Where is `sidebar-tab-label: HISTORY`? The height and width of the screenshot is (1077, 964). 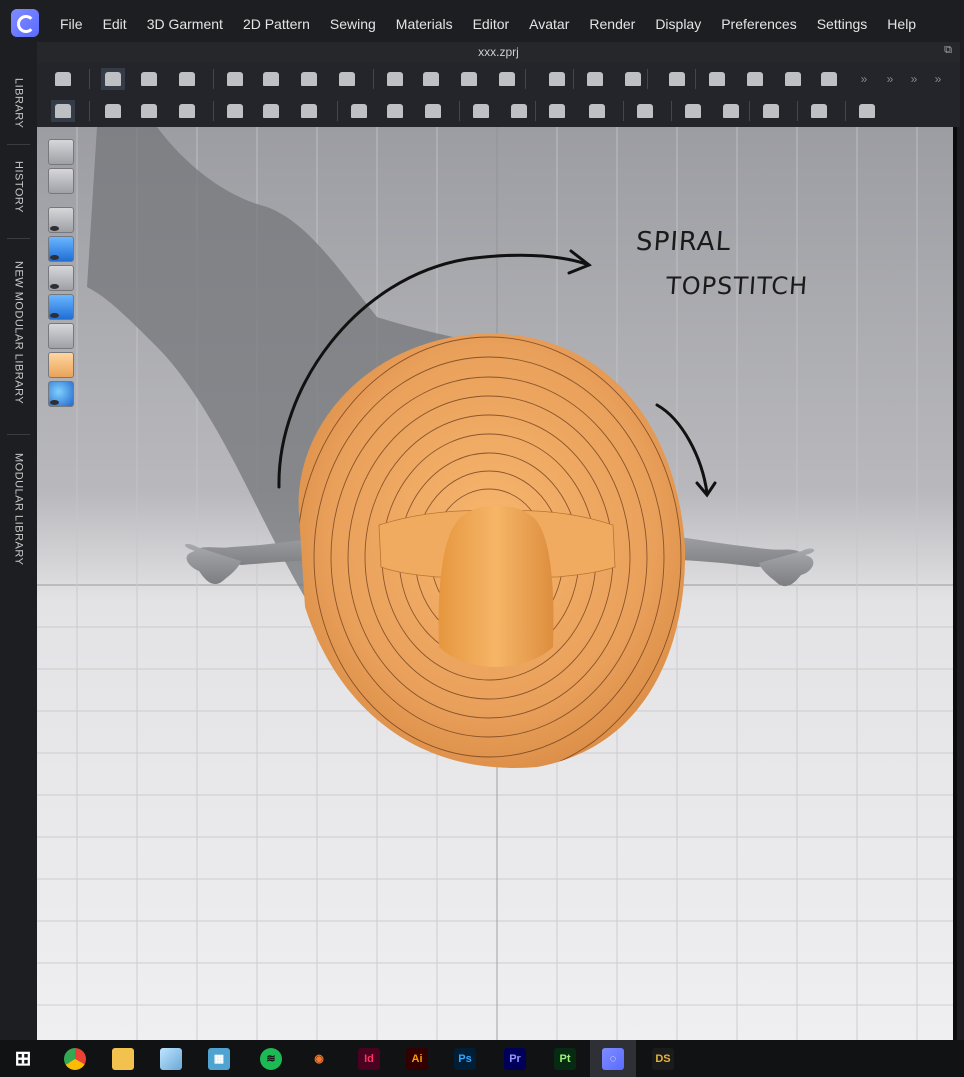 sidebar-tab-label: HISTORY is located at coordinates (18, 187).